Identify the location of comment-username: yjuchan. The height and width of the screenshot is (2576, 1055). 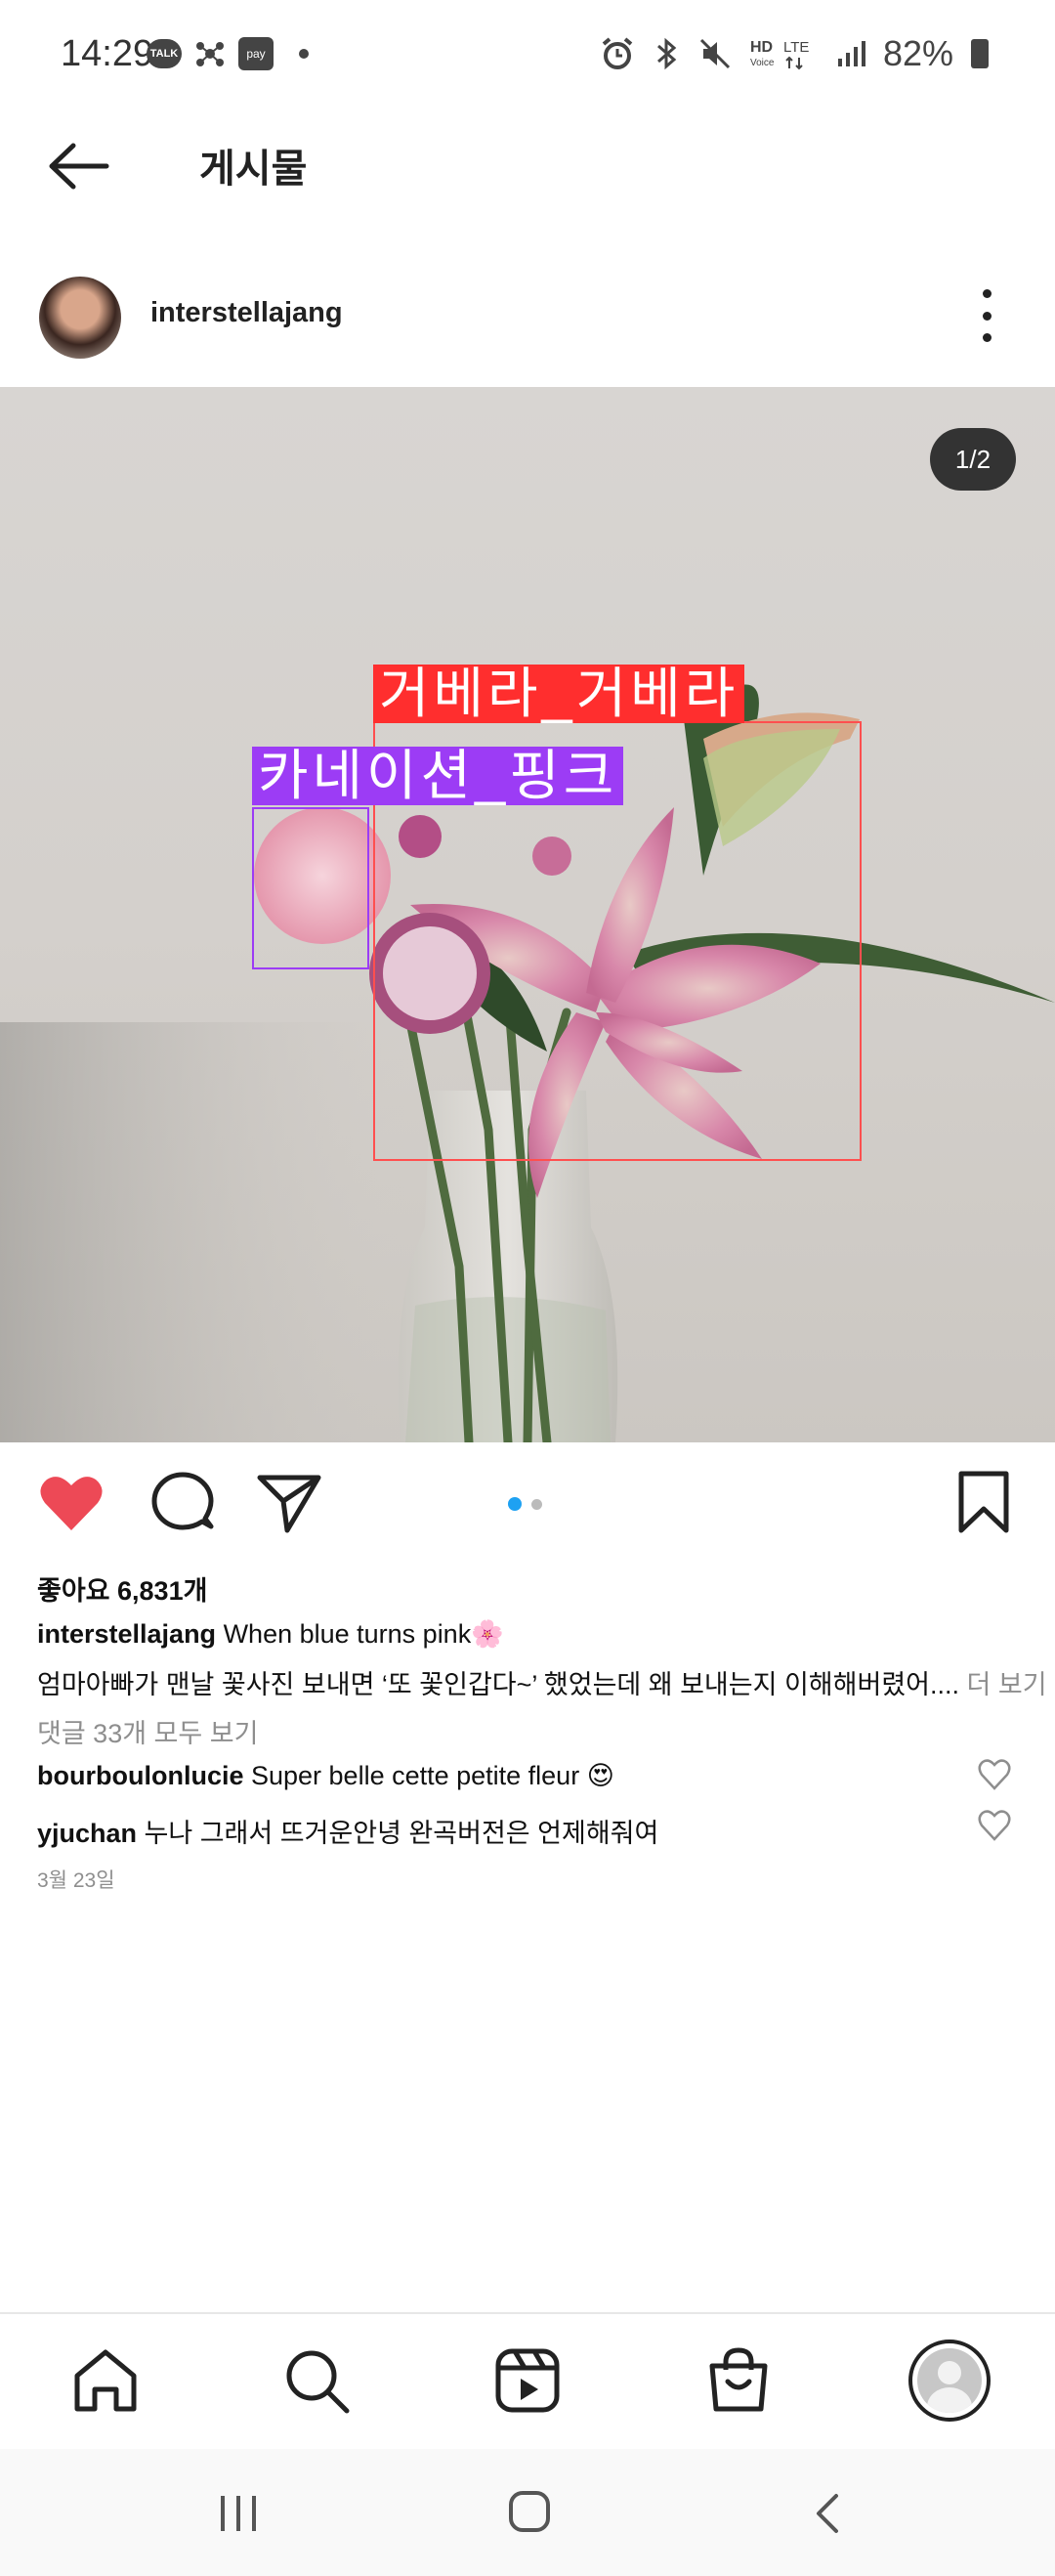
(87, 1834).